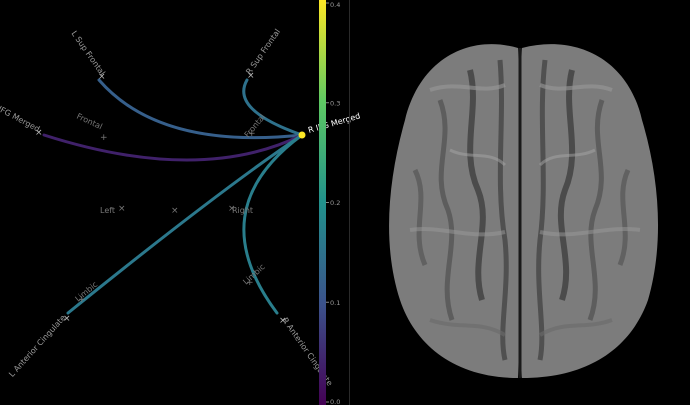 The image size is (690, 405). Describe the element at coordinates (20, 117) in the screenshot. I see `node-label-2: L IFG Merged` at that location.